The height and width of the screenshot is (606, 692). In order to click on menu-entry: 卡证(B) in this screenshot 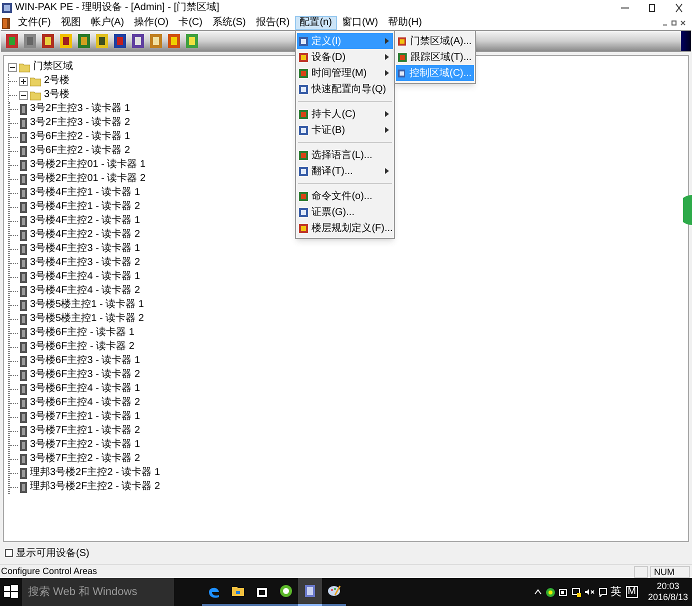, I will do `click(344, 130)`.